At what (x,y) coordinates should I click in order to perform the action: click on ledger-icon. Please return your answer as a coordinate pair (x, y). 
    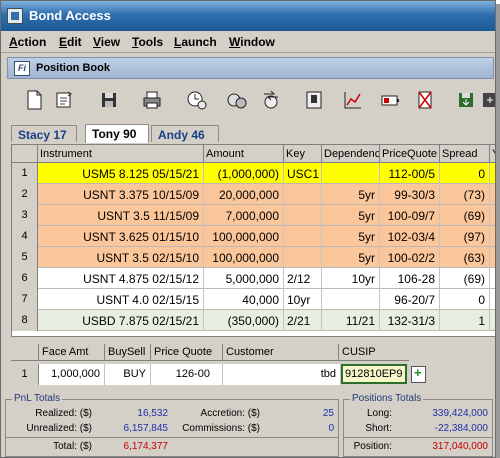
    Looking at the image, I should click on (314, 100).